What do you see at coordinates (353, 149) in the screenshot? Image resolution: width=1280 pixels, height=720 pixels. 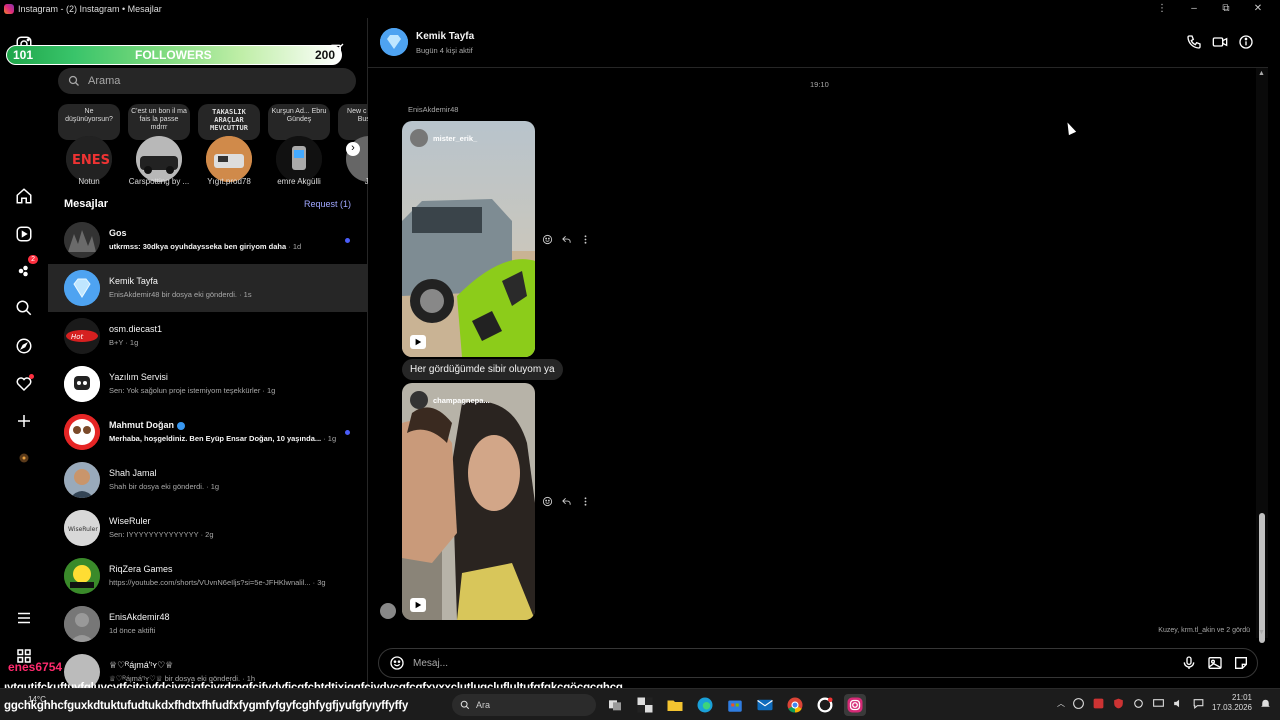 I see `notes-next-arrow-icon: ›` at bounding box center [353, 149].